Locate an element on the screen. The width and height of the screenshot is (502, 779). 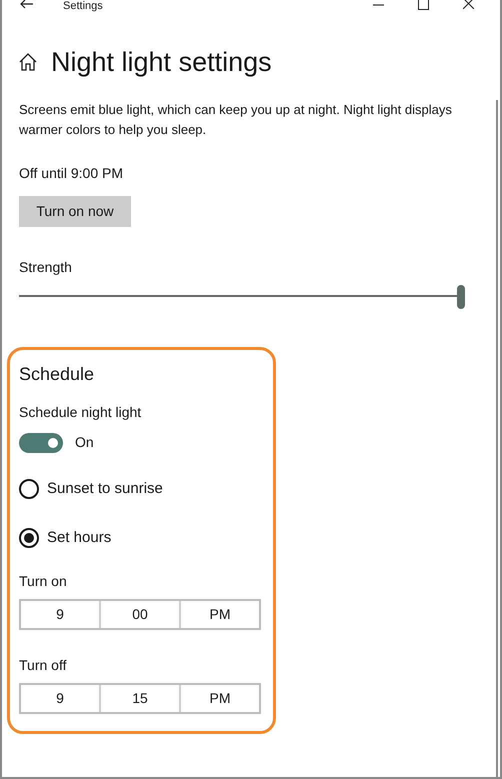
time-picker: 9 15 PM is located at coordinates (140, 698).